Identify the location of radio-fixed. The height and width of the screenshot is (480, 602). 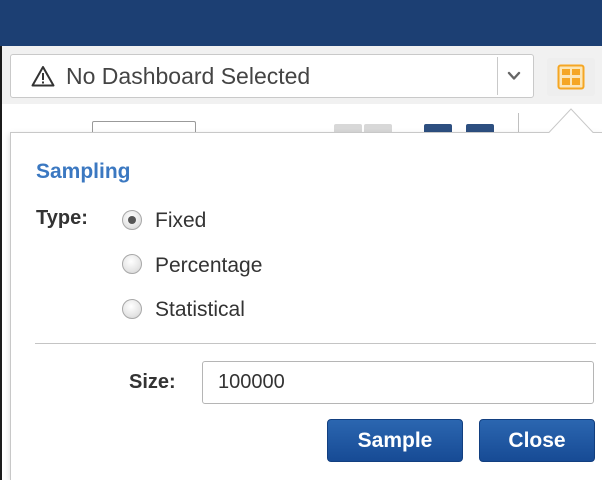
(132, 220).